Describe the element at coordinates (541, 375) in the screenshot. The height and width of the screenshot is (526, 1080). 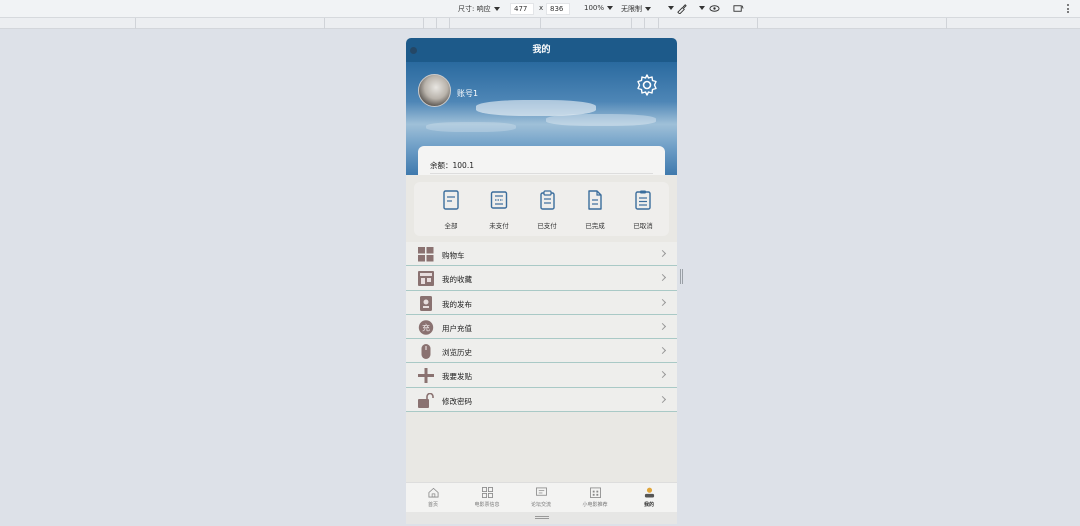
I see `menu-item-new-post: 我要发贴` at that location.